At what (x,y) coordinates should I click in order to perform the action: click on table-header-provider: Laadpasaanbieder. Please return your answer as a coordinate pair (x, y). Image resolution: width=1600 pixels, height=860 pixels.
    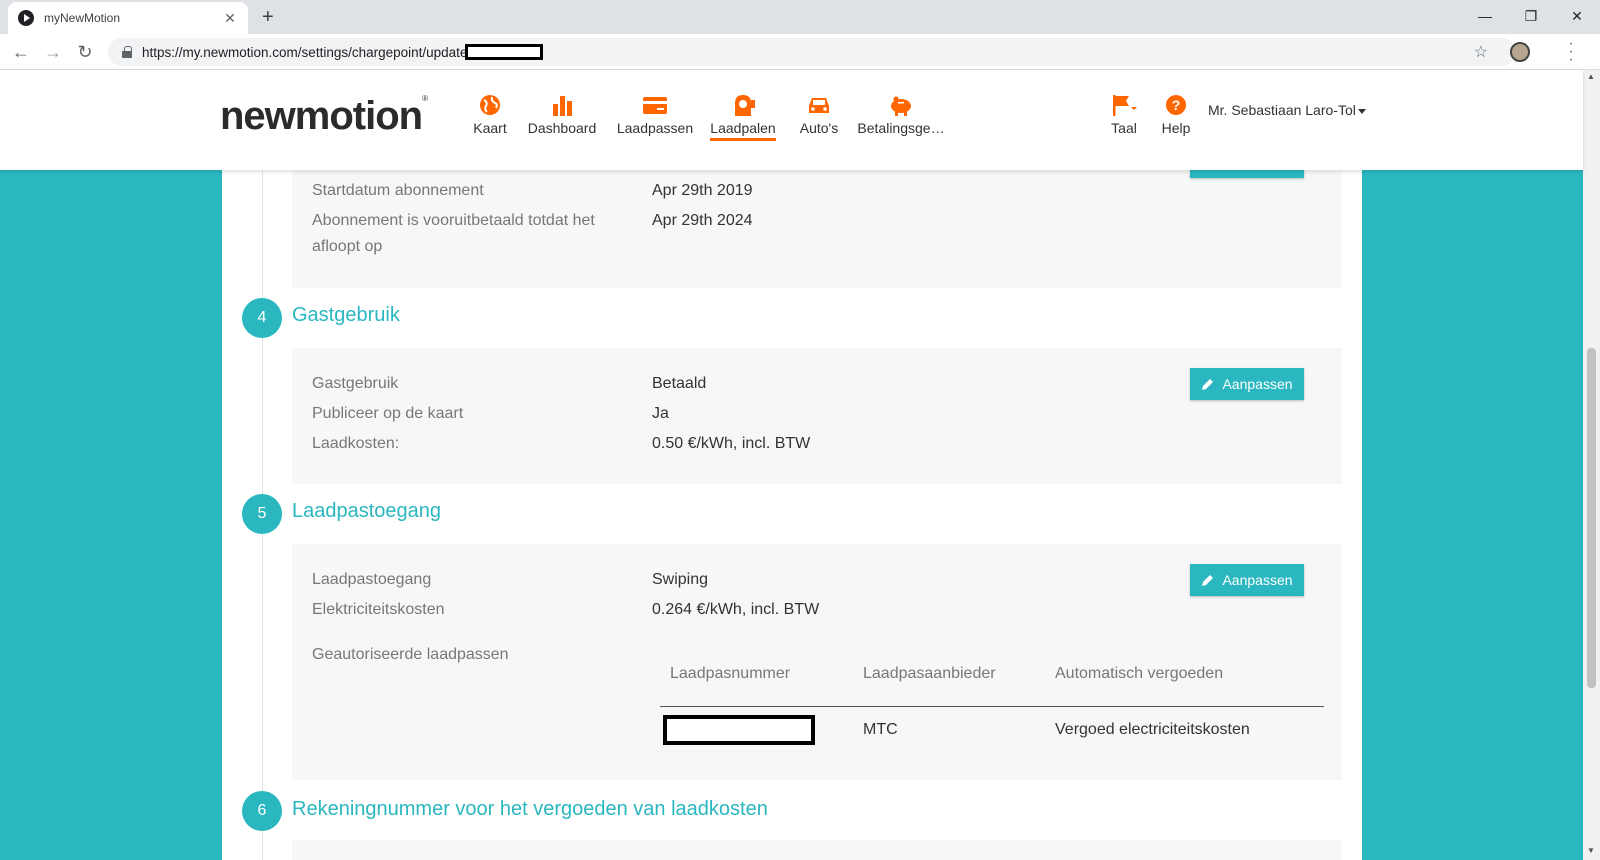
    Looking at the image, I should click on (929, 673).